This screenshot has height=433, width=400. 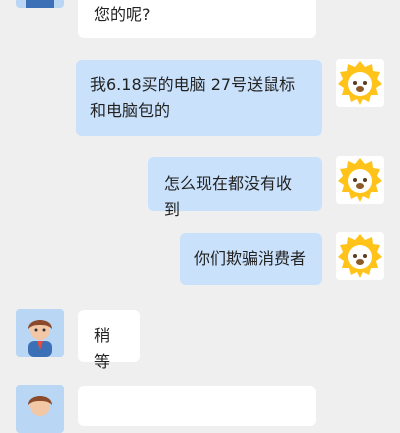 I want to click on message-bubble-customer: 你们欺骗消费者, so click(x=251, y=259).